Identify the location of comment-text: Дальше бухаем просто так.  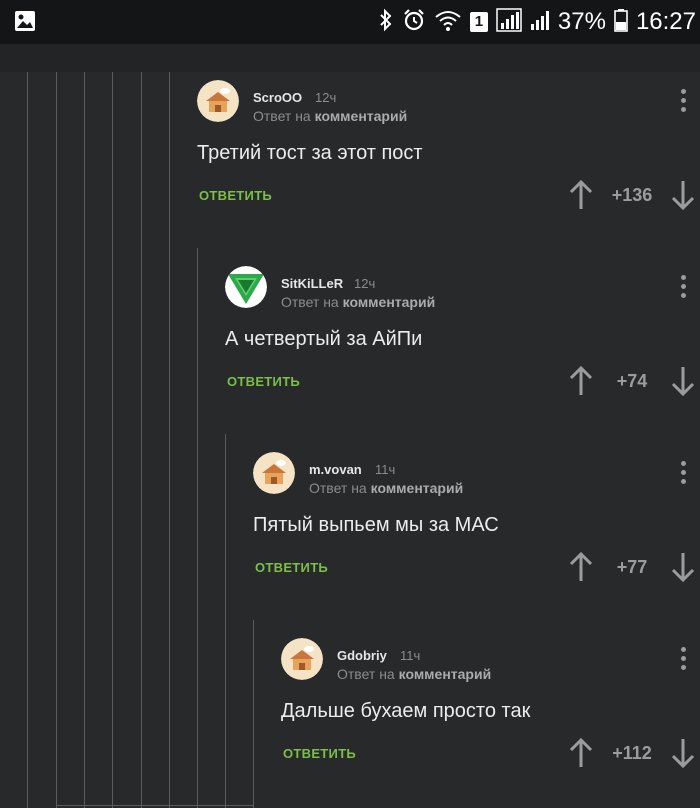
(406, 711).